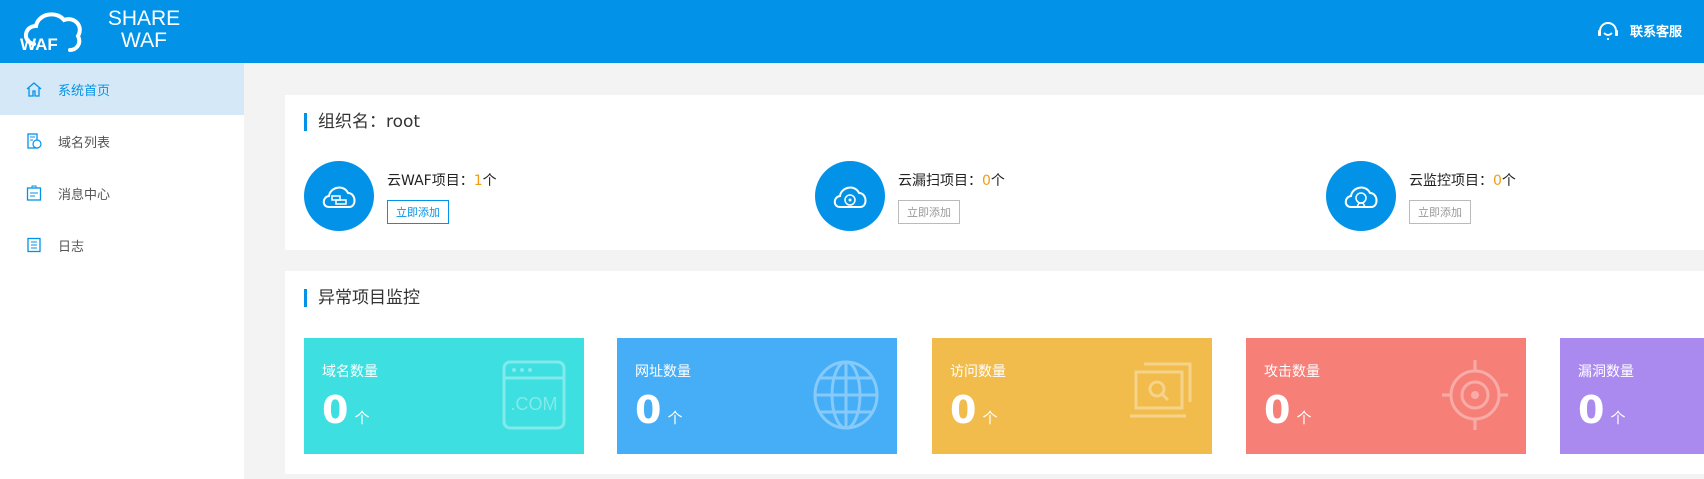  What do you see at coordinates (51, 33) in the screenshot?
I see `logo: WAF` at bounding box center [51, 33].